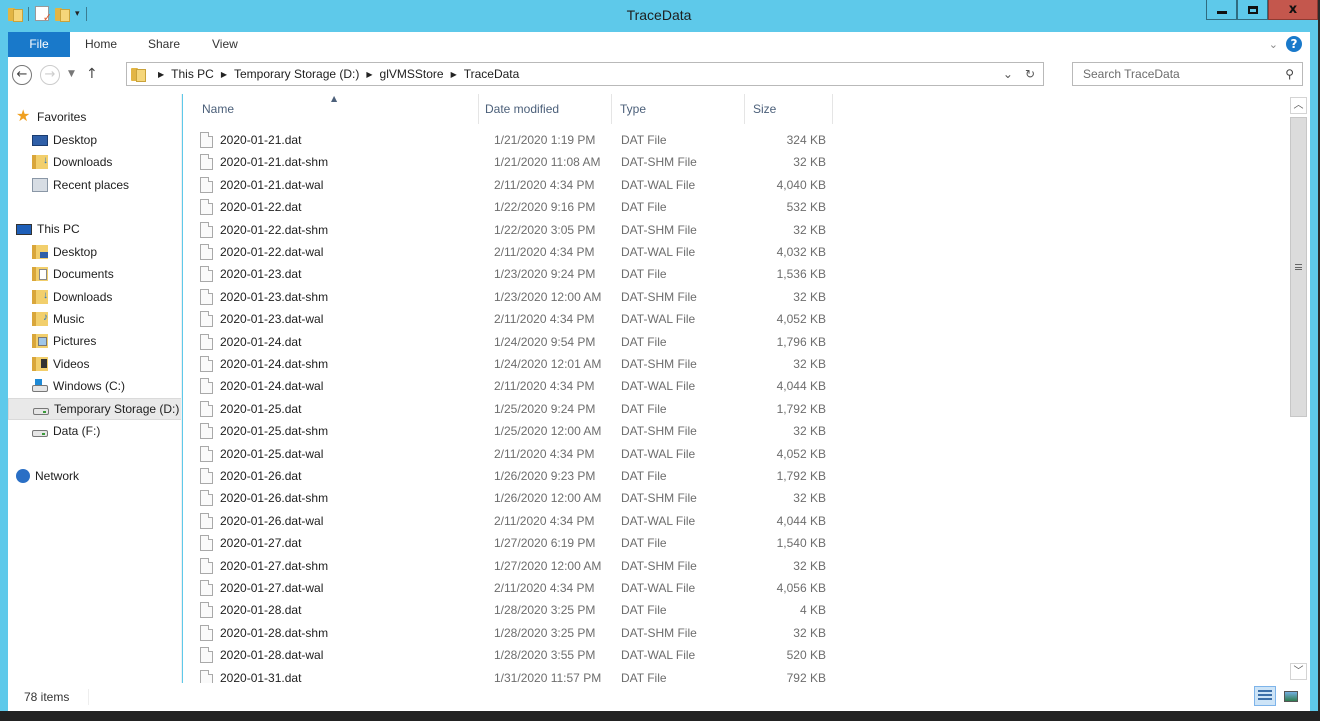 The height and width of the screenshot is (721, 1320). Describe the element at coordinates (801, 588) in the screenshot. I see `file-size: 4,056 KB` at that location.